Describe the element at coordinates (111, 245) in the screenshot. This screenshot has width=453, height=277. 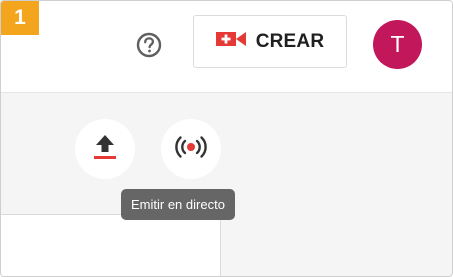
I see `content-panel` at that location.